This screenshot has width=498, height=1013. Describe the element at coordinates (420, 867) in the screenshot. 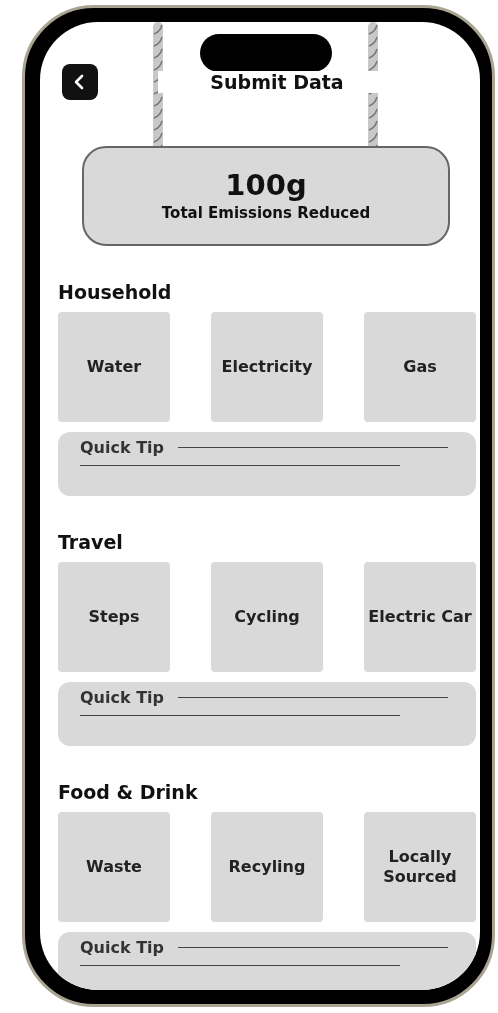

I see `category-tile: Locally Sourced` at that location.